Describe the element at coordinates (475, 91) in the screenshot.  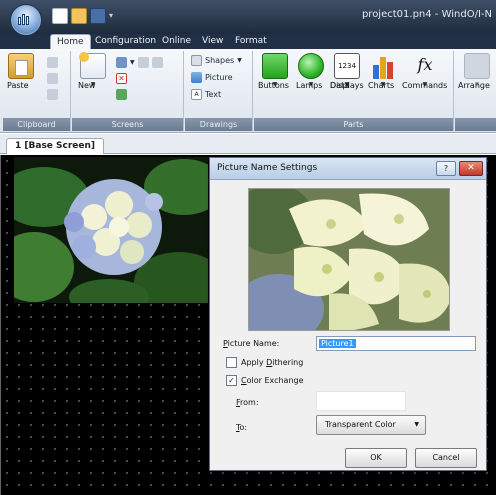
I see `arrange-group: Arrange ▼` at that location.